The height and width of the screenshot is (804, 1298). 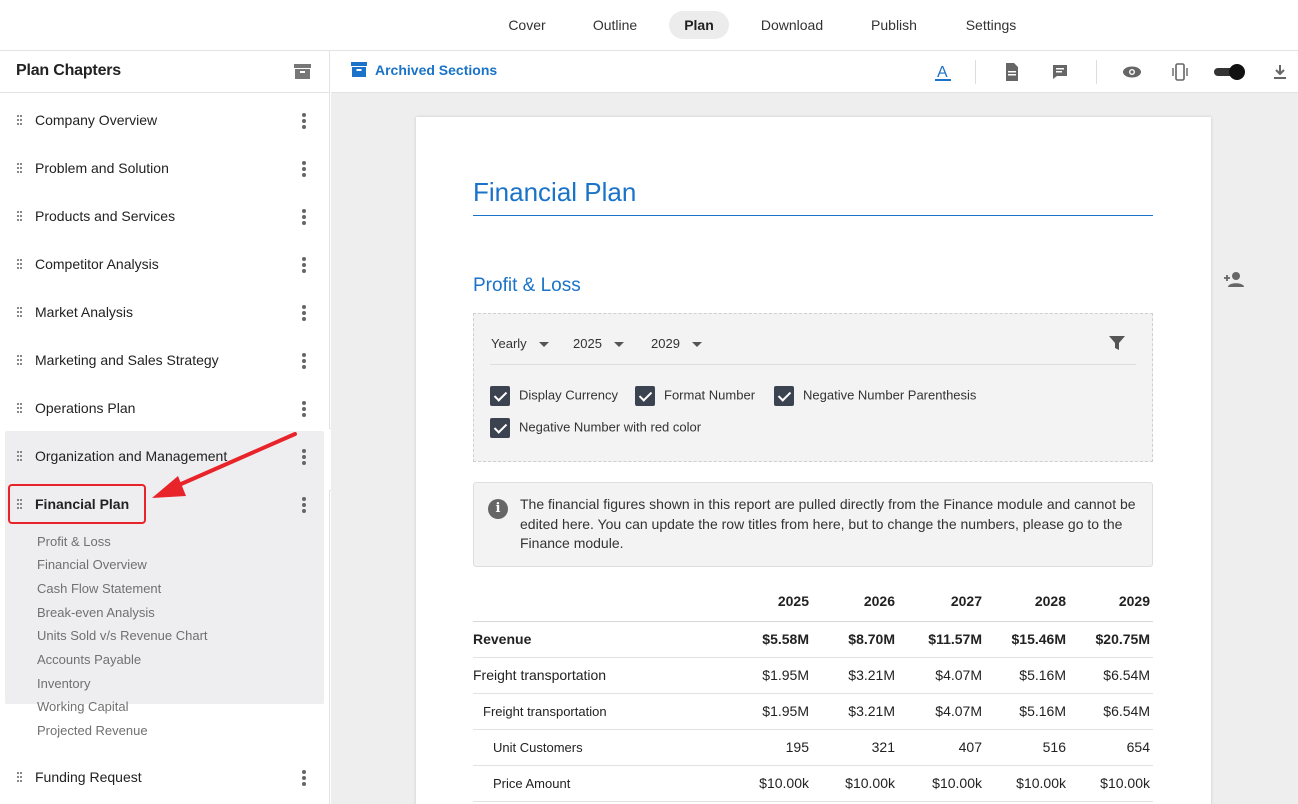 What do you see at coordinates (1280, 72) in the screenshot?
I see `download-icon` at bounding box center [1280, 72].